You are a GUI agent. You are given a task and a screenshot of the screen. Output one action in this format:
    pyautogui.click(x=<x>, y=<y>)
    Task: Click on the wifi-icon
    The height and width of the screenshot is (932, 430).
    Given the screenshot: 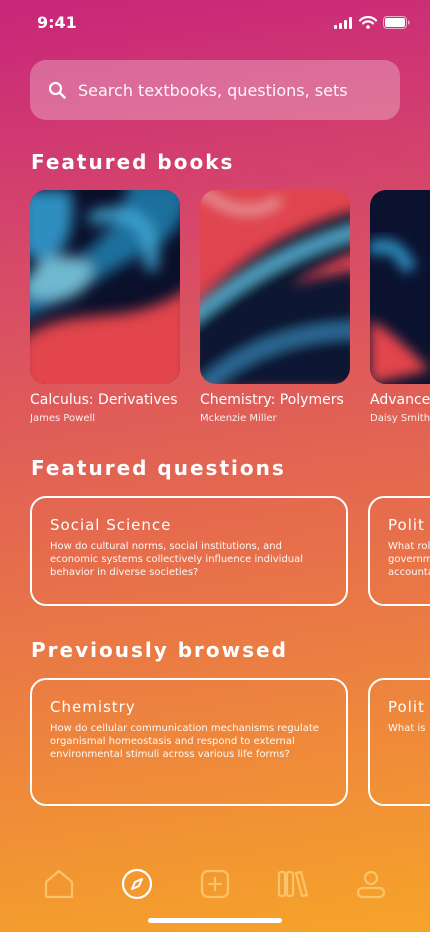 What is the action you would take?
    pyautogui.click(x=368, y=22)
    